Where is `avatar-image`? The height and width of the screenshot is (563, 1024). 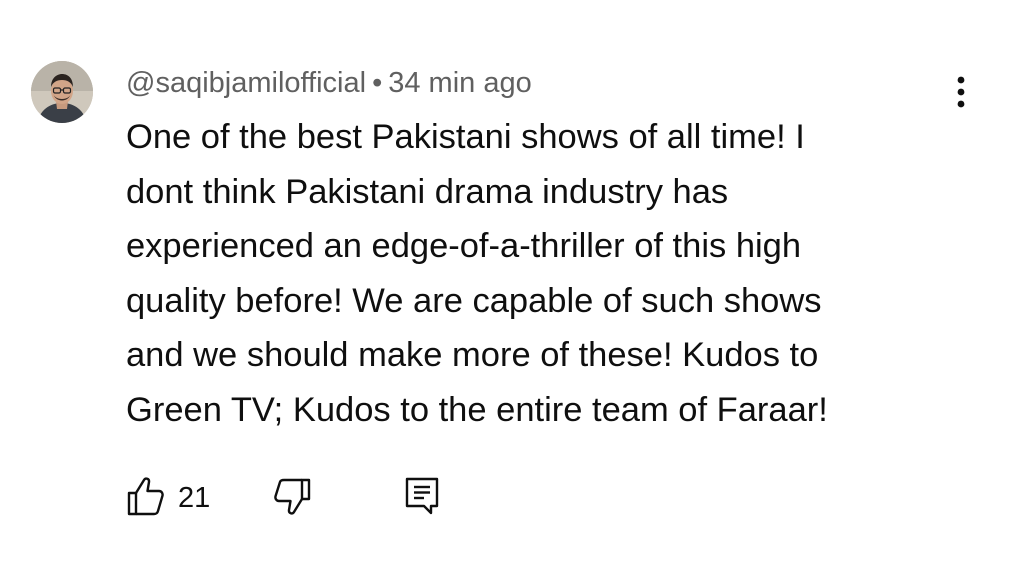 avatar-image is located at coordinates (62, 92).